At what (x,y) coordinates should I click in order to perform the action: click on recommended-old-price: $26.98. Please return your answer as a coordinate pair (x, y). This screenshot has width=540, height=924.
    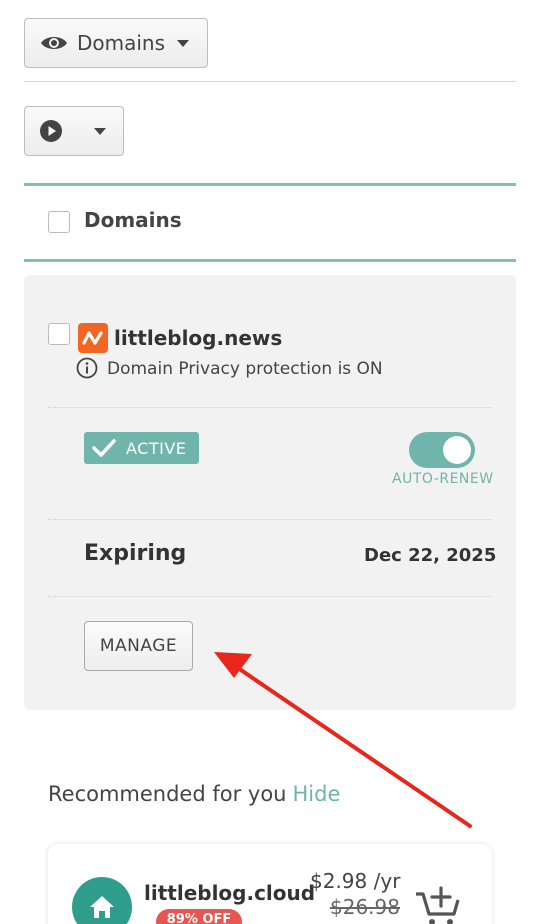
    Looking at the image, I should click on (365, 907).